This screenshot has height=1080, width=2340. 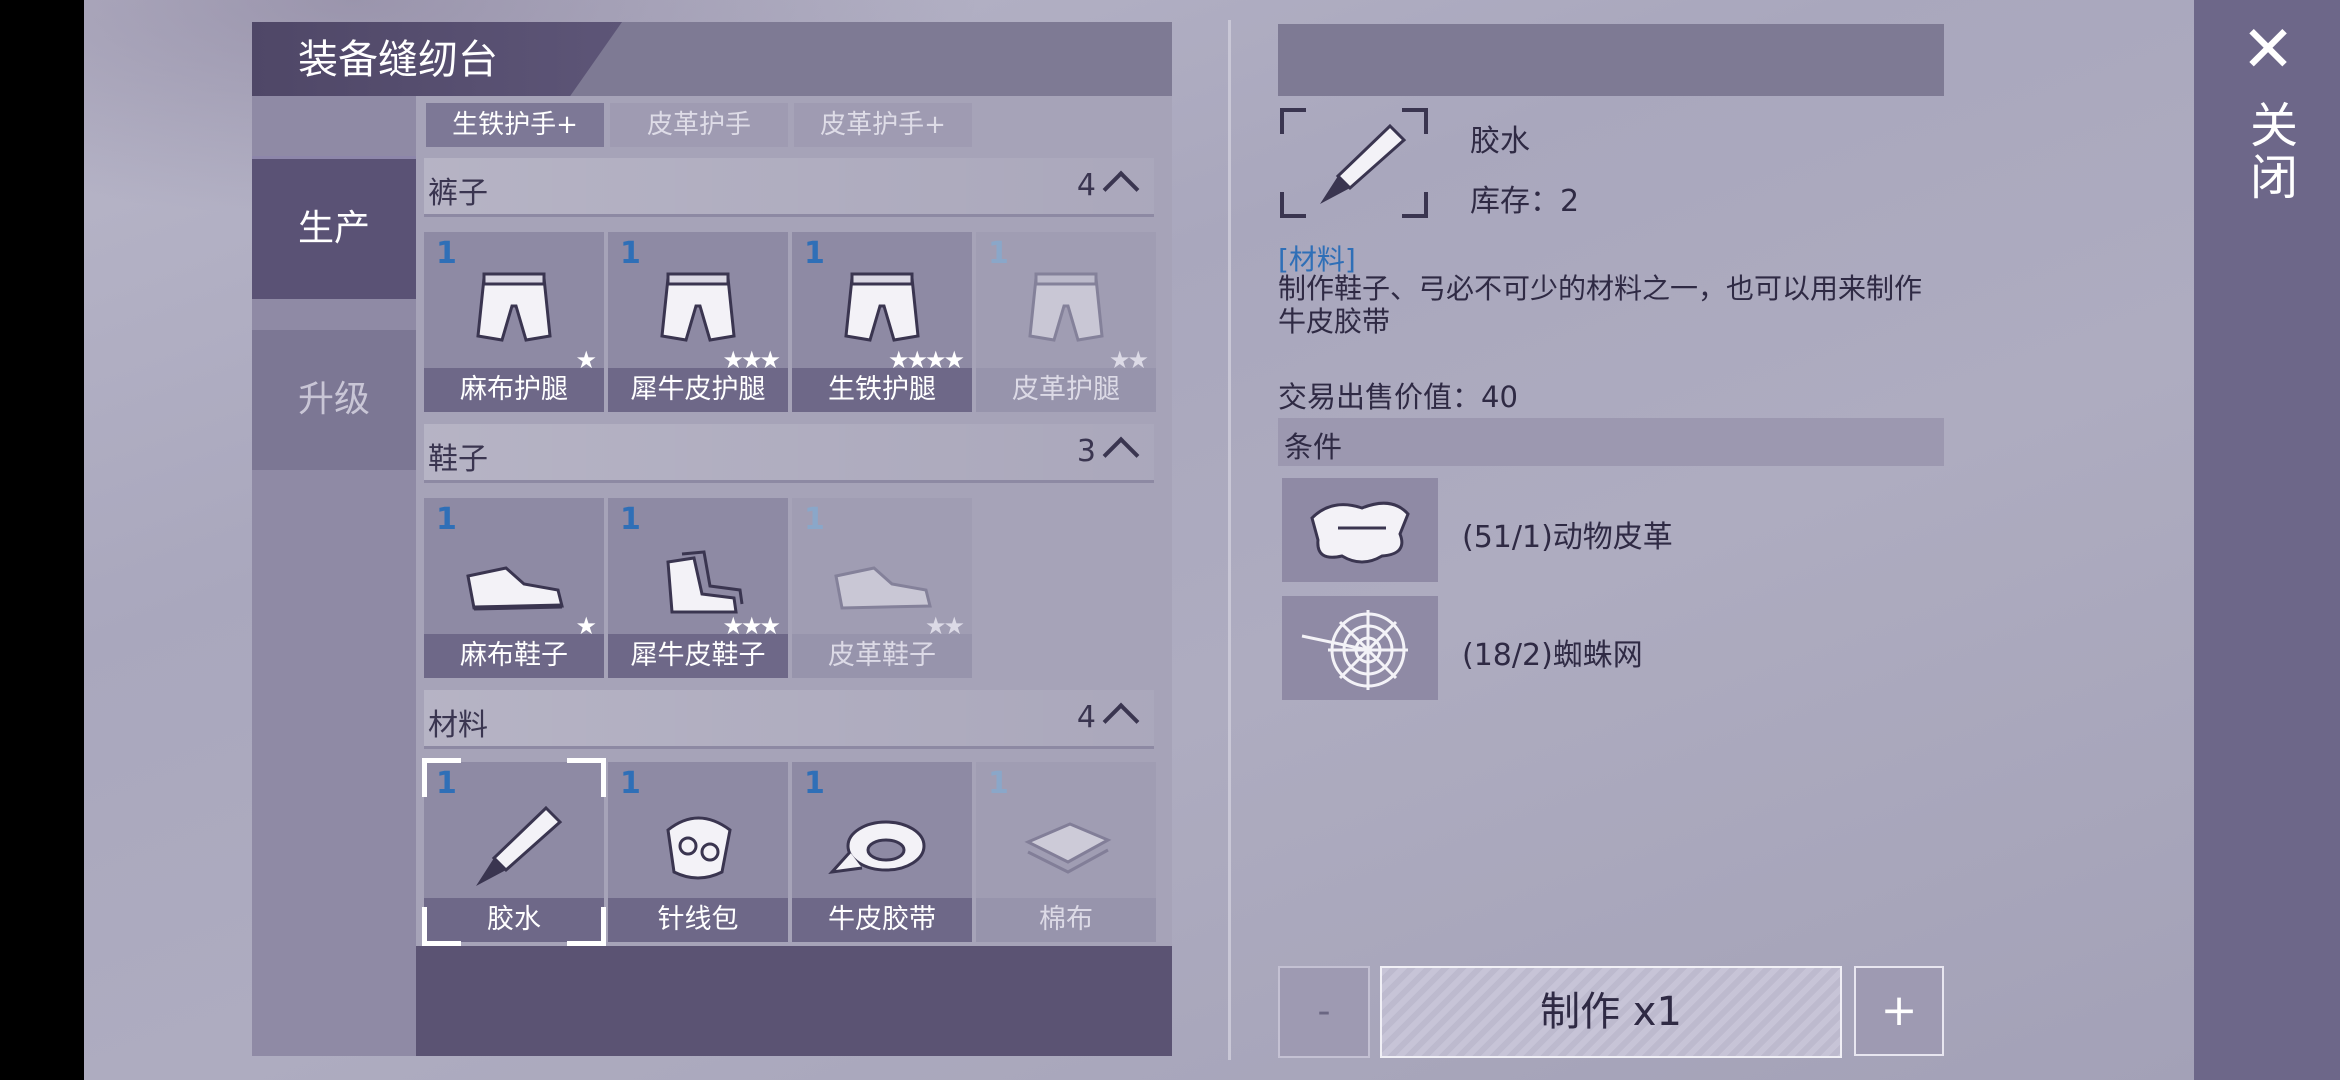 What do you see at coordinates (1066, 920) in the screenshot?
I see `item-name: 棉布` at bounding box center [1066, 920].